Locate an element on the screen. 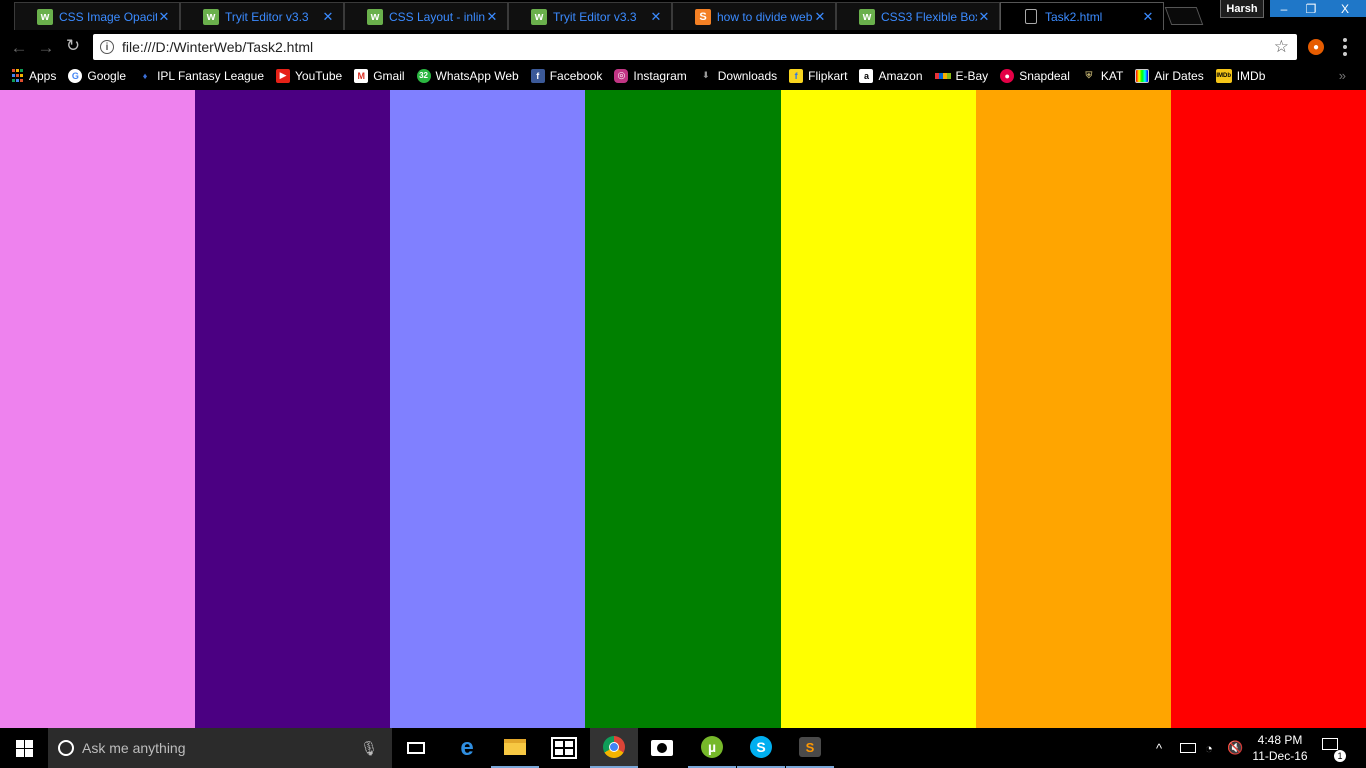  close-window-button: X is located at coordinates (1345, 8).